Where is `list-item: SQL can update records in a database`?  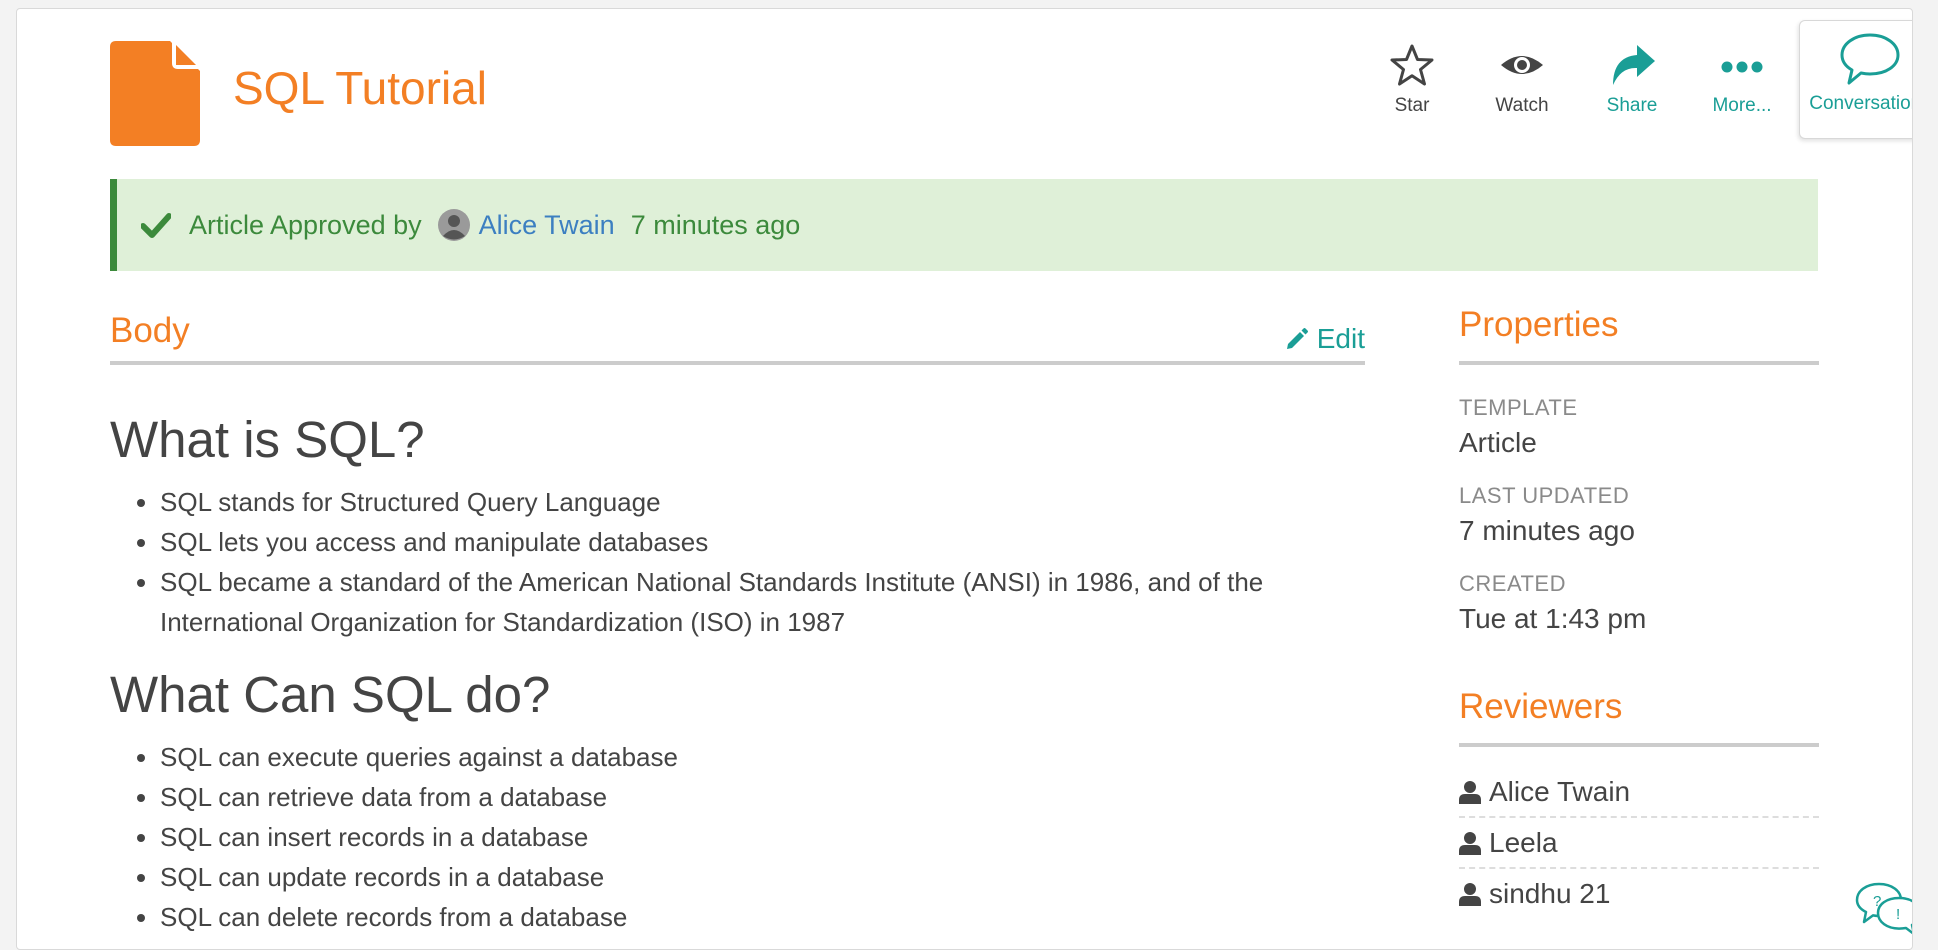 list-item: SQL can update records in a database is located at coordinates (765, 877).